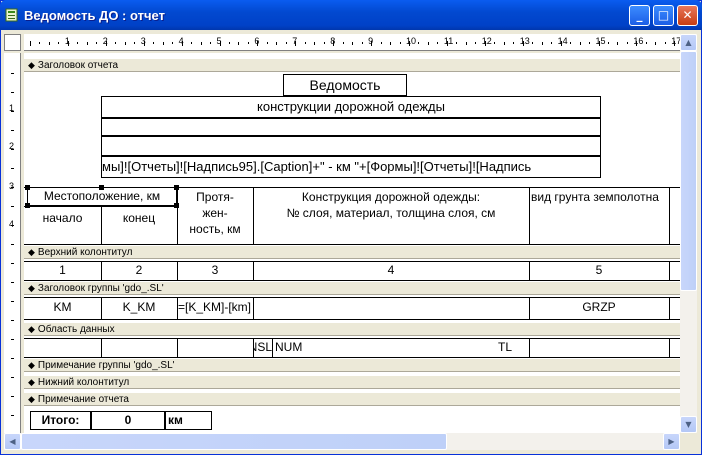 The width and height of the screenshot is (702, 455). I want to click on band-page-footer: ◆ Нижний колонтитул, so click(352, 382).